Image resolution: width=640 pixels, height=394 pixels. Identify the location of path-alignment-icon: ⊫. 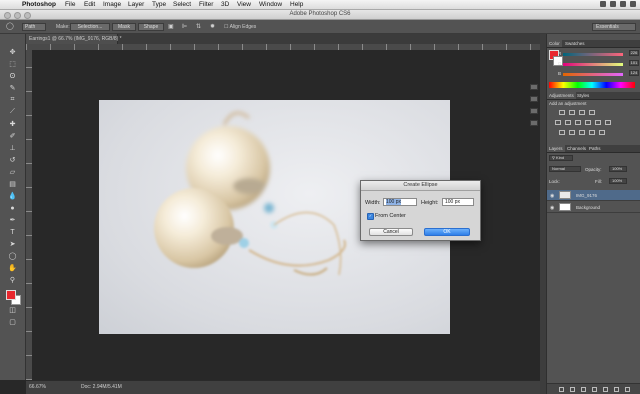
(184, 26).